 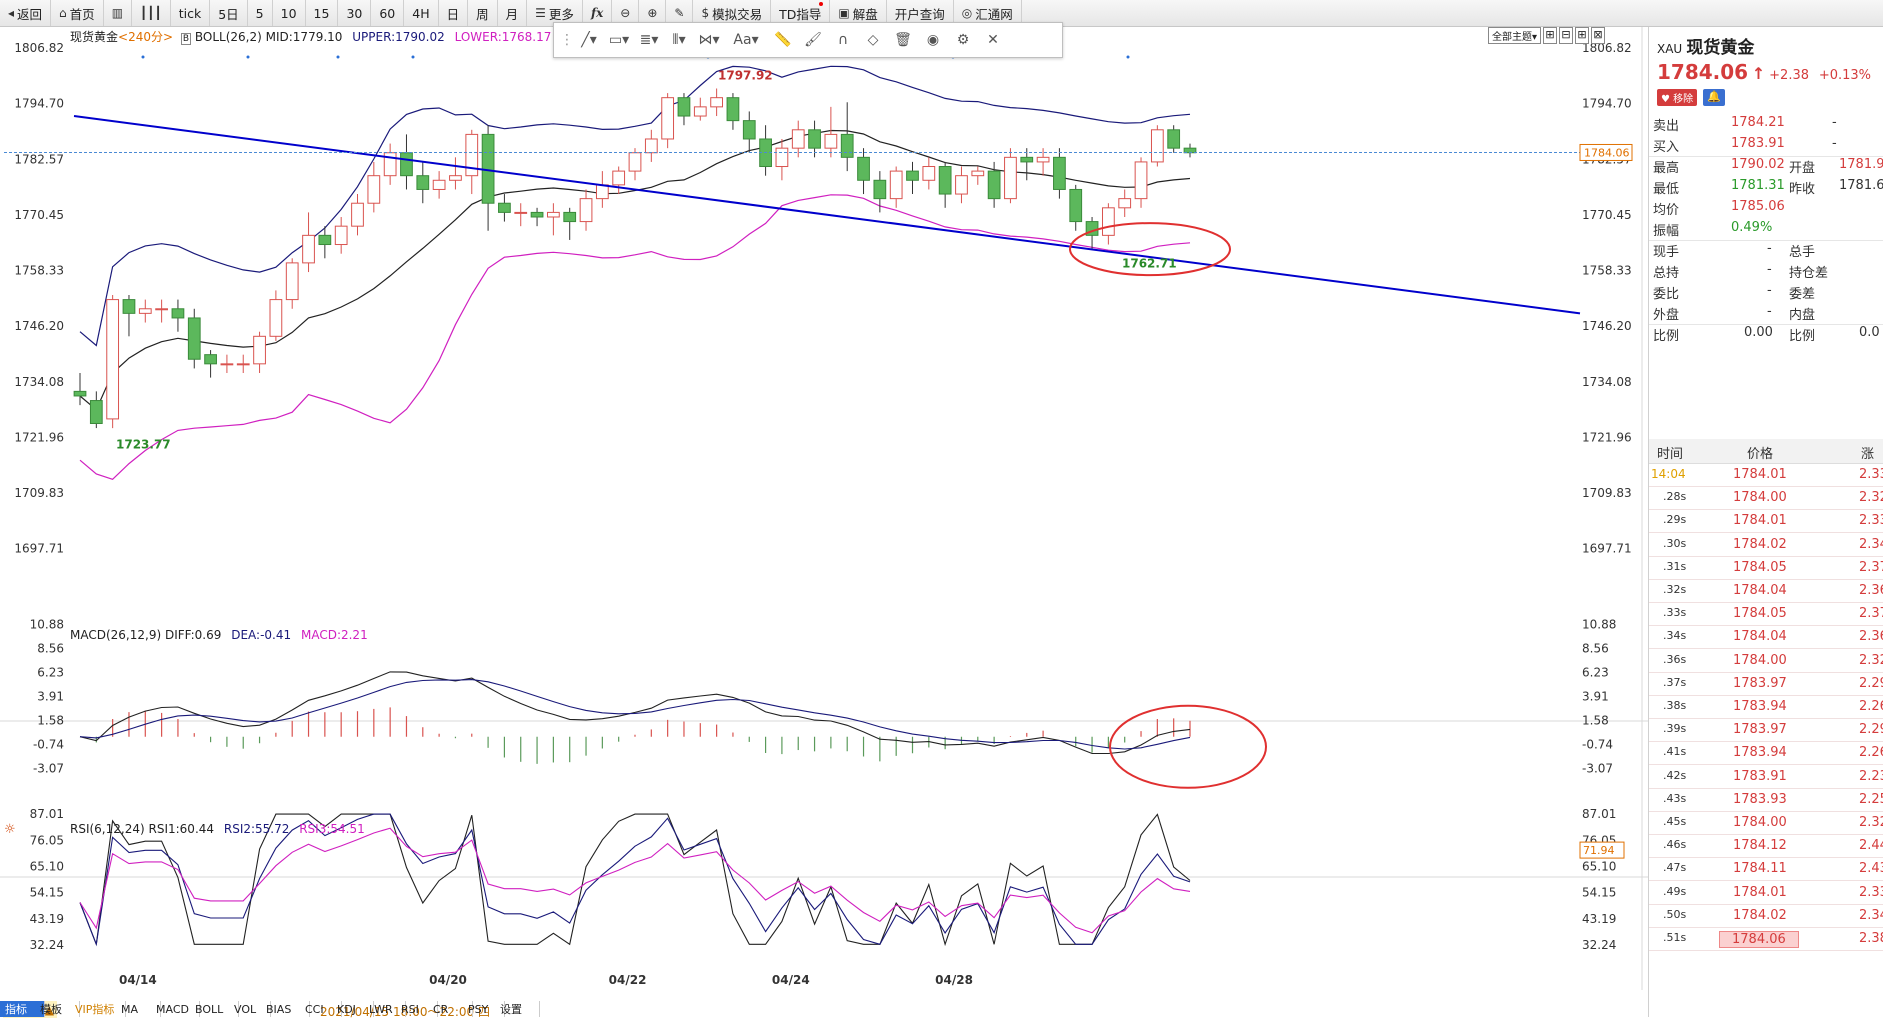 What do you see at coordinates (77, 13) in the screenshot?
I see `home-button: ⌂ 首页` at bounding box center [77, 13].